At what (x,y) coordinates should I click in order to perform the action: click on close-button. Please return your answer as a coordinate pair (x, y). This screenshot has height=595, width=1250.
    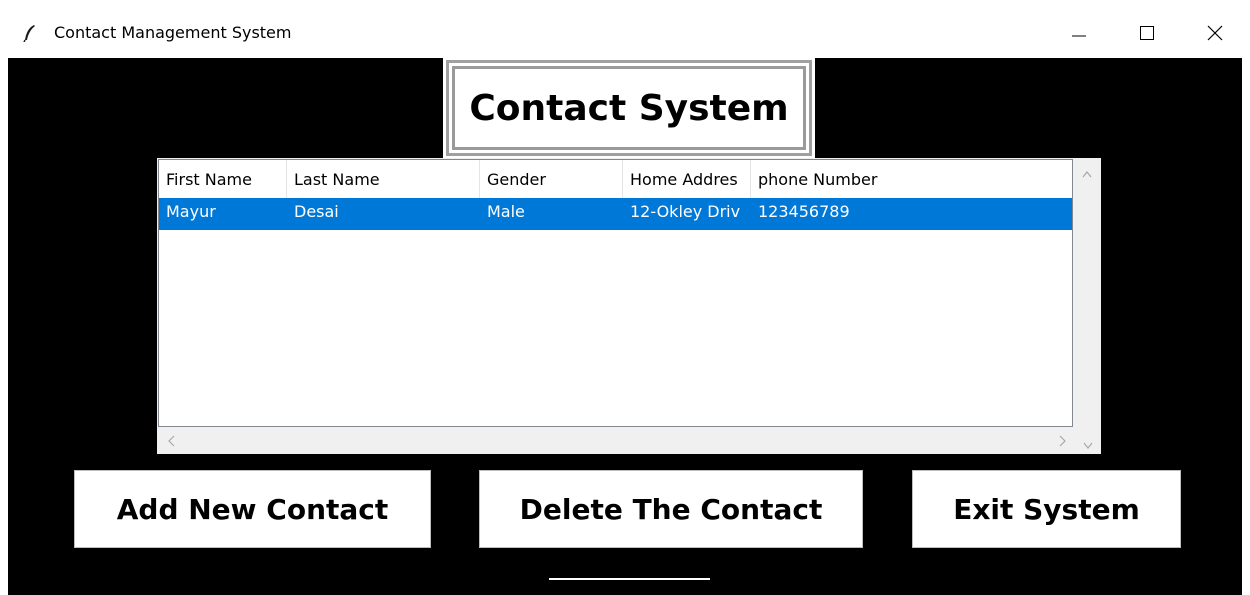
    Looking at the image, I should click on (1215, 33).